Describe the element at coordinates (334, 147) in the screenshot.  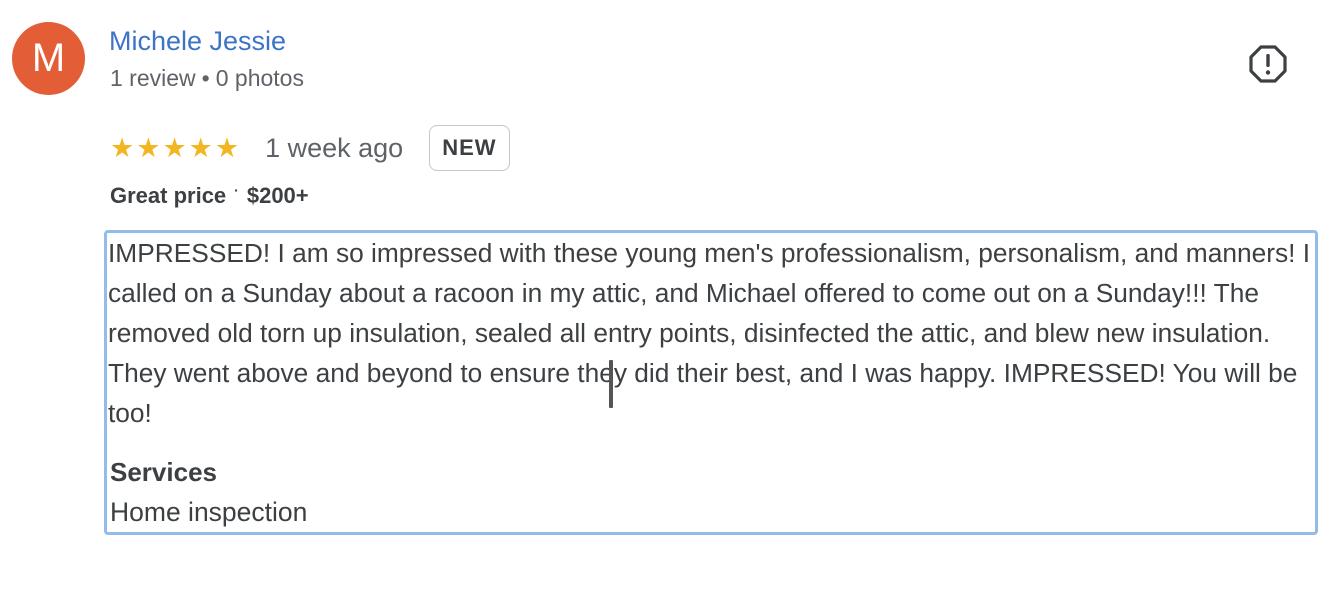
I see `review-time: 1 week ago` at that location.